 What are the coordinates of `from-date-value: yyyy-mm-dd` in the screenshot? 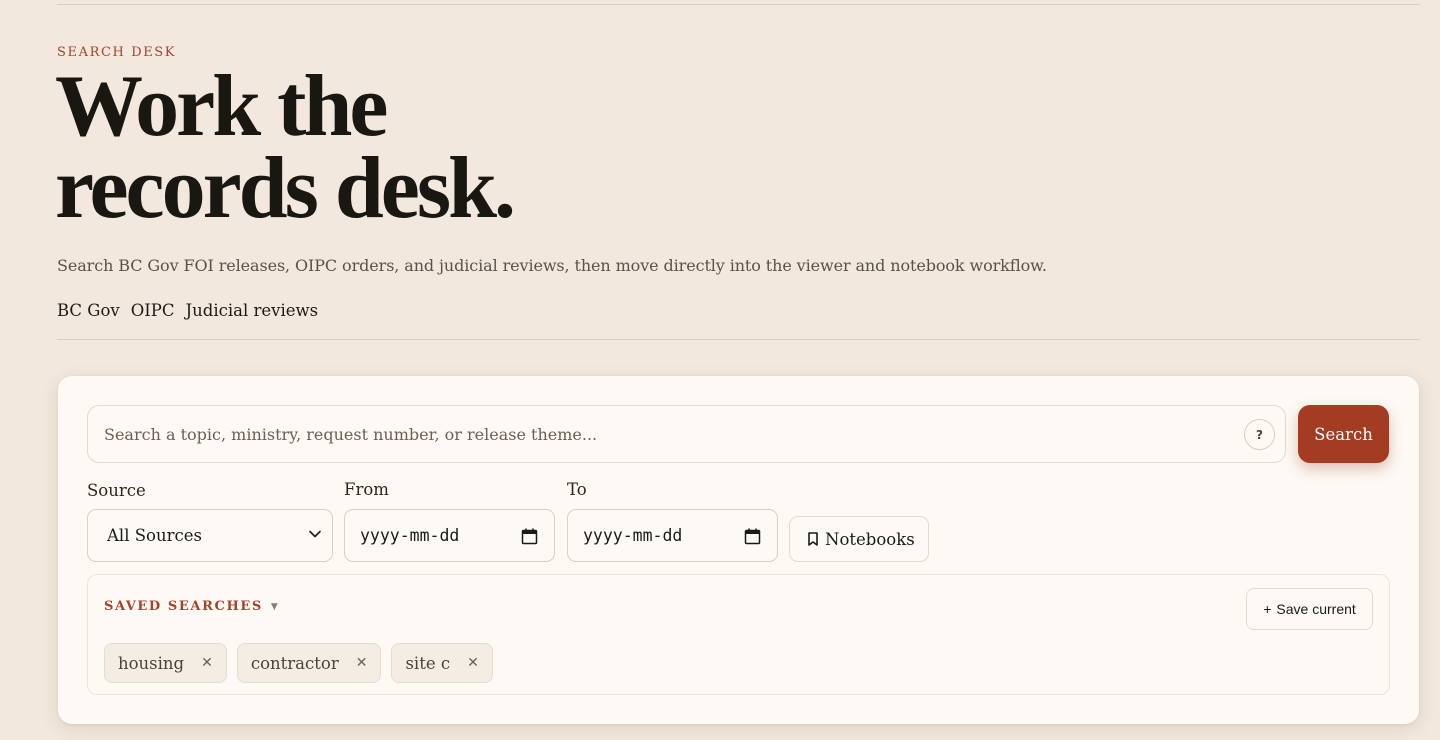 It's located at (410, 535).